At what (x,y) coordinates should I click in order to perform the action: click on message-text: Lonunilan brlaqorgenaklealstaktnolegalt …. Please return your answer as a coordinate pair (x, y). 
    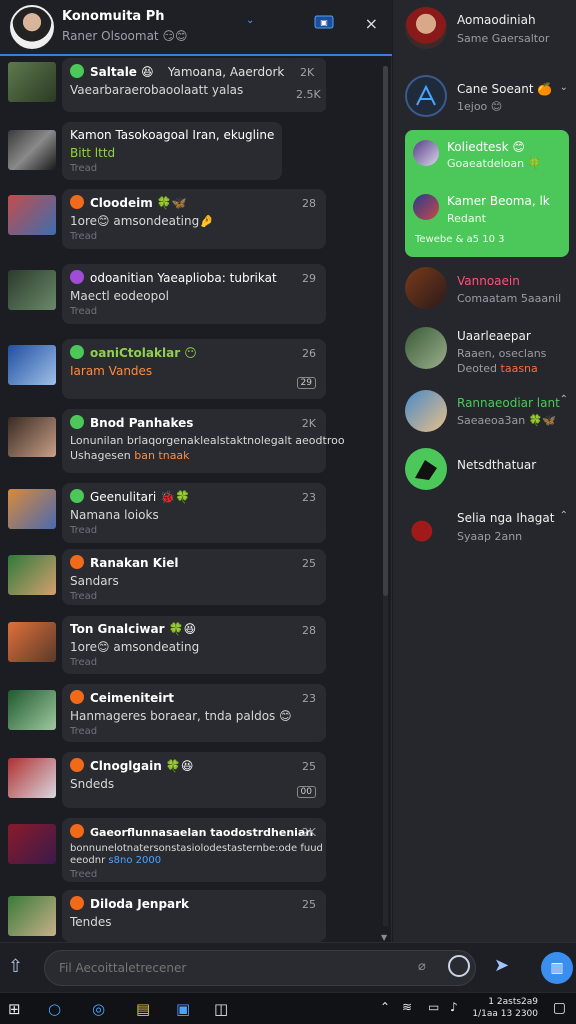
    Looking at the image, I should click on (207, 440).